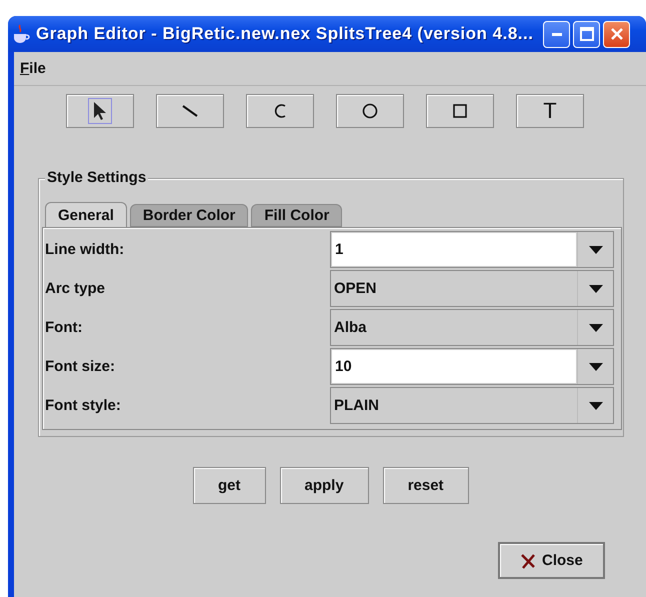  Describe the element at coordinates (550, 111) in the screenshot. I see `tool-button: T` at that location.